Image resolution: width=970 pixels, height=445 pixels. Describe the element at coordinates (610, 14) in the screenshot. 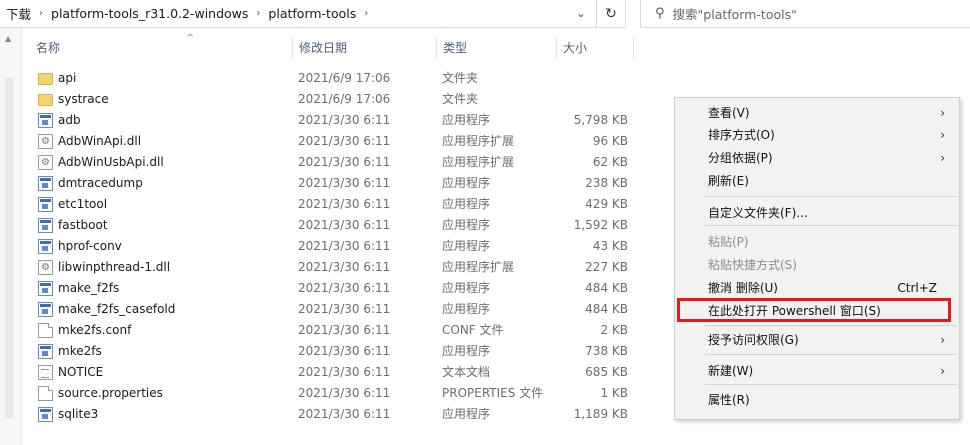

I see `refresh-icon: ↻` at that location.